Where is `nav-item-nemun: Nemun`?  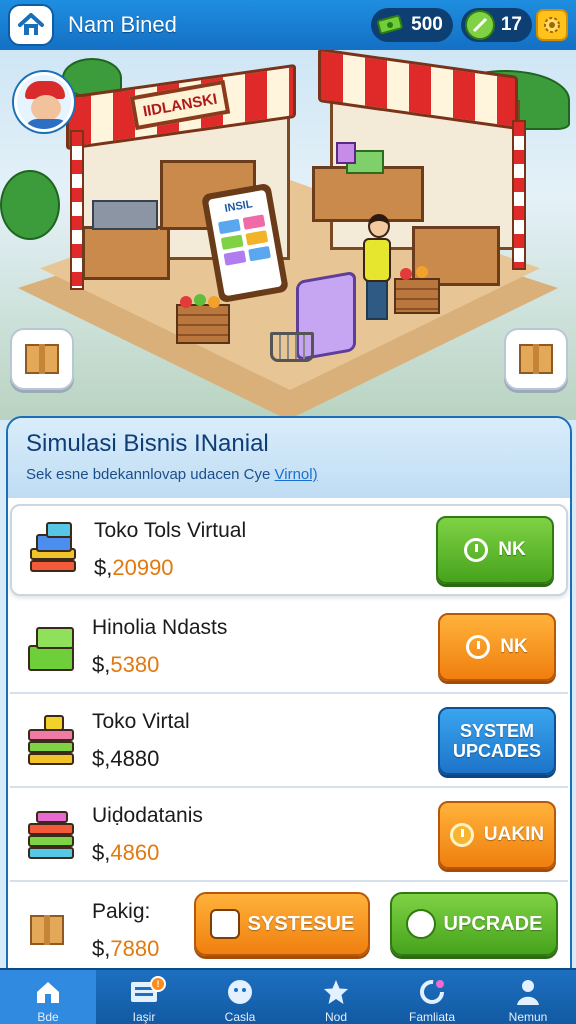
nav-item-nemun: Nemun is located at coordinates (528, 997).